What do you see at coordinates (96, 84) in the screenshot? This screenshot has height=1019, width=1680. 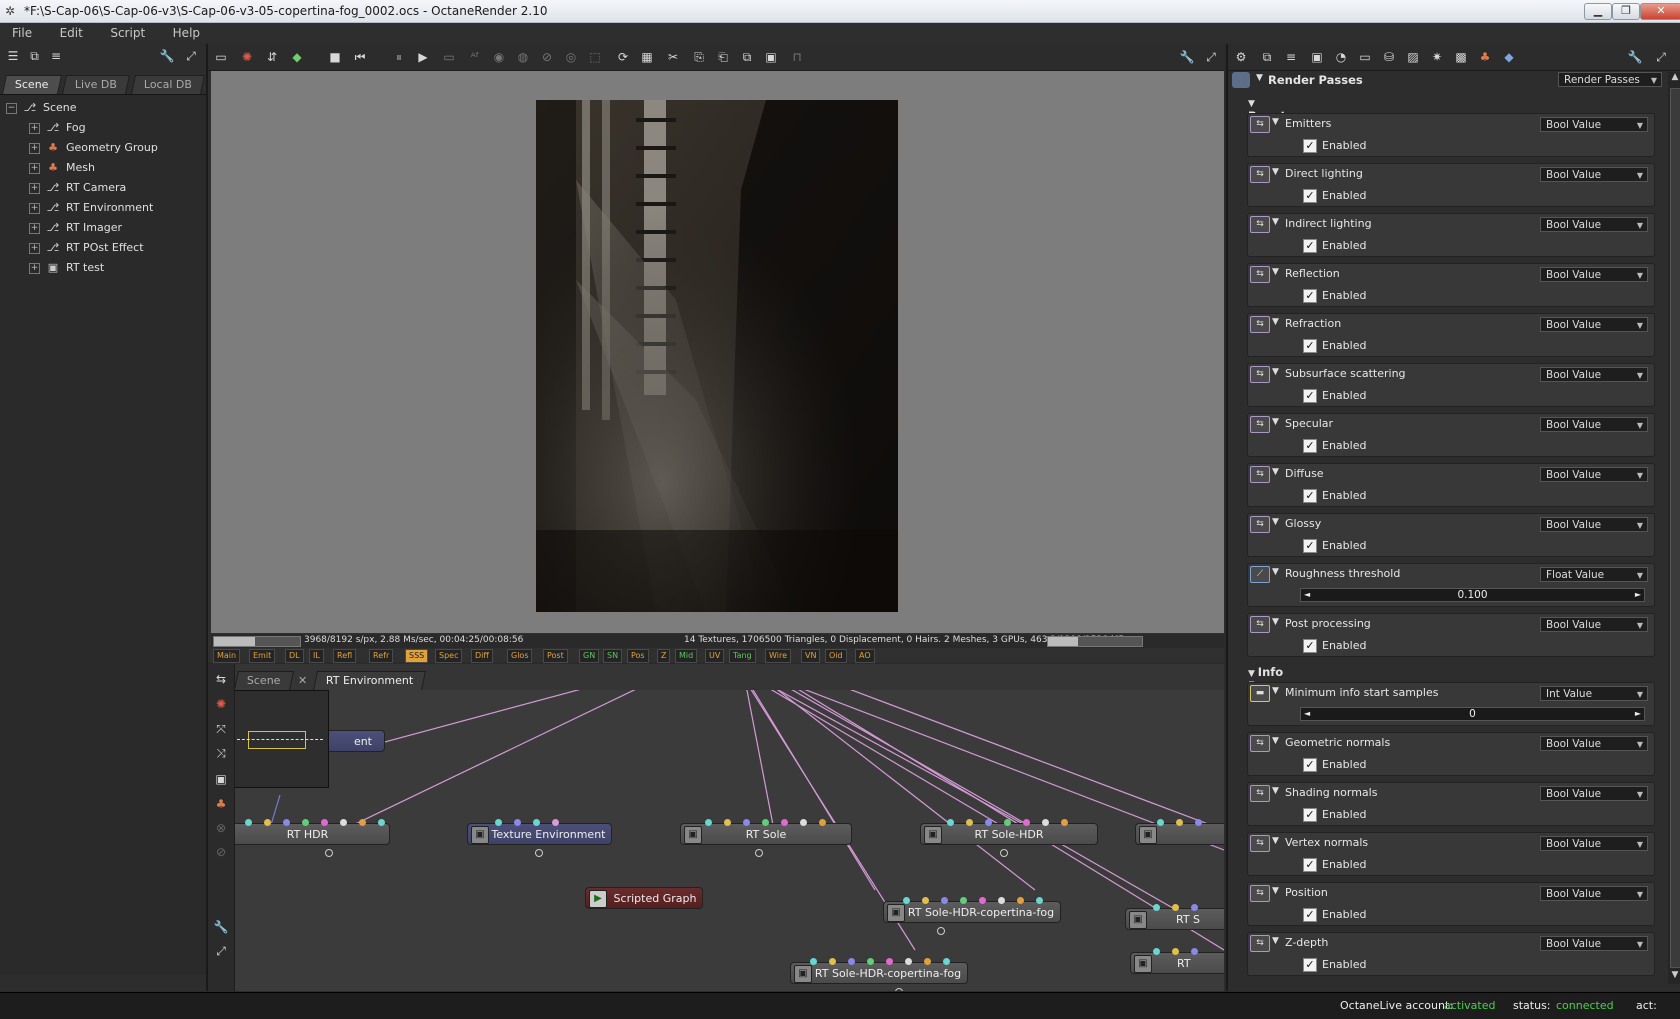 I see `tab-live-db: Live DB` at bounding box center [96, 84].